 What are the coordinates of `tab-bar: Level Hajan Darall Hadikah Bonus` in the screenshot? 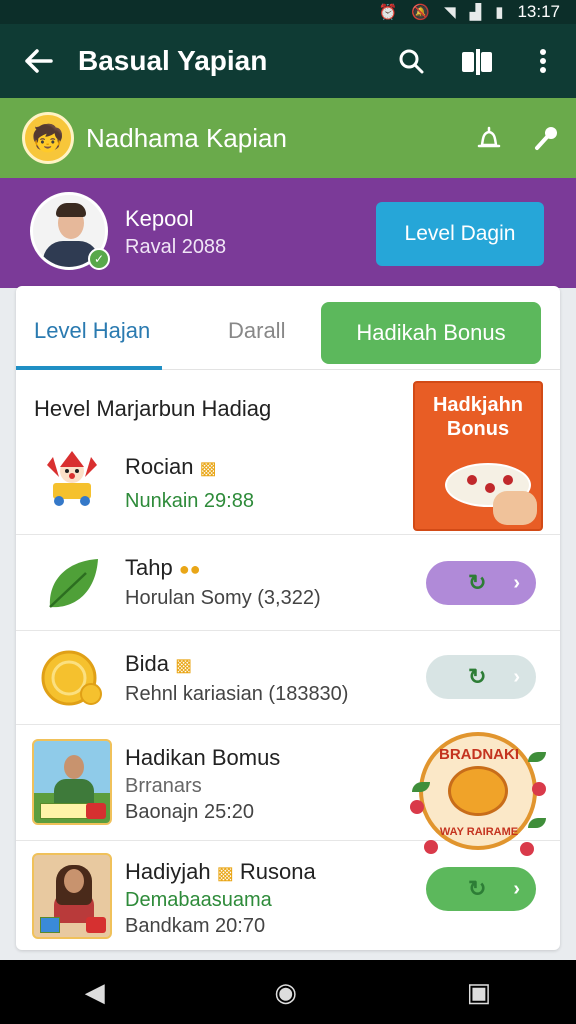 It's located at (288, 328).